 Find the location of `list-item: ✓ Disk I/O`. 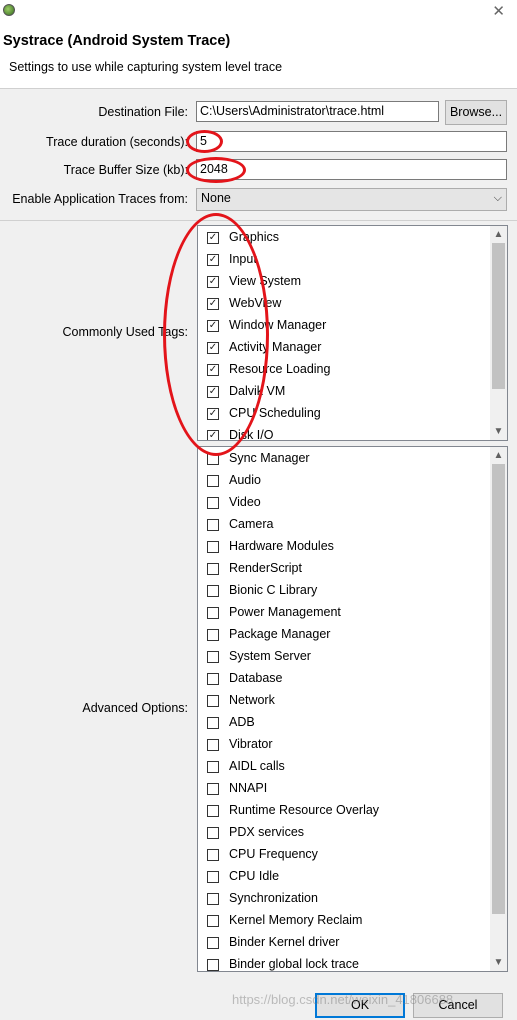

list-item: ✓ Disk I/O is located at coordinates (344, 432).